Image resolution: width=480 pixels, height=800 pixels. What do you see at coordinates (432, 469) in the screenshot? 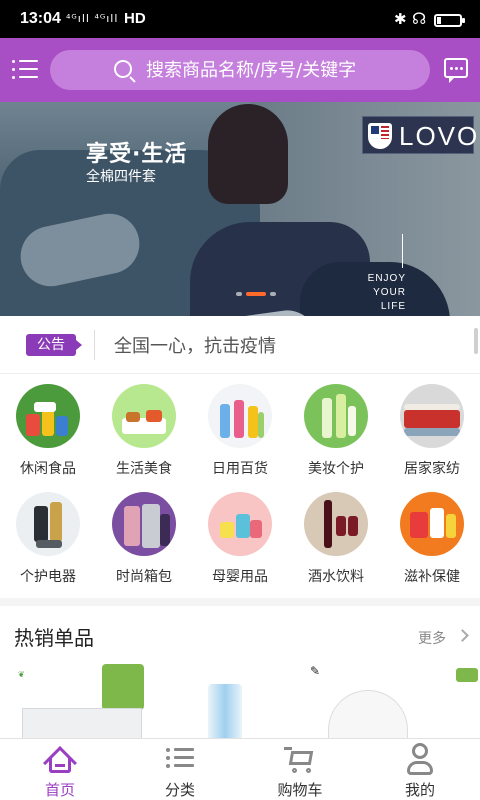
I see `category-label: 居家家纺` at bounding box center [432, 469].